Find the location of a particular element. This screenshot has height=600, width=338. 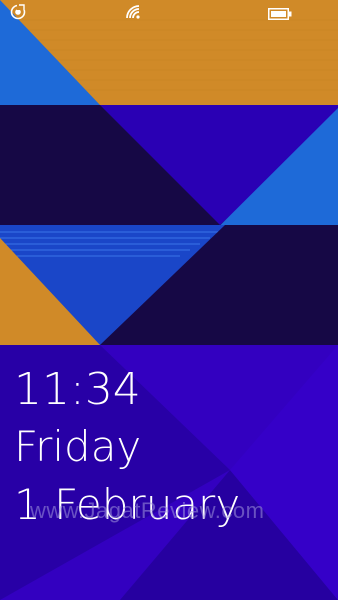

watermark: www.JagatReview.com is located at coordinates (147, 510).